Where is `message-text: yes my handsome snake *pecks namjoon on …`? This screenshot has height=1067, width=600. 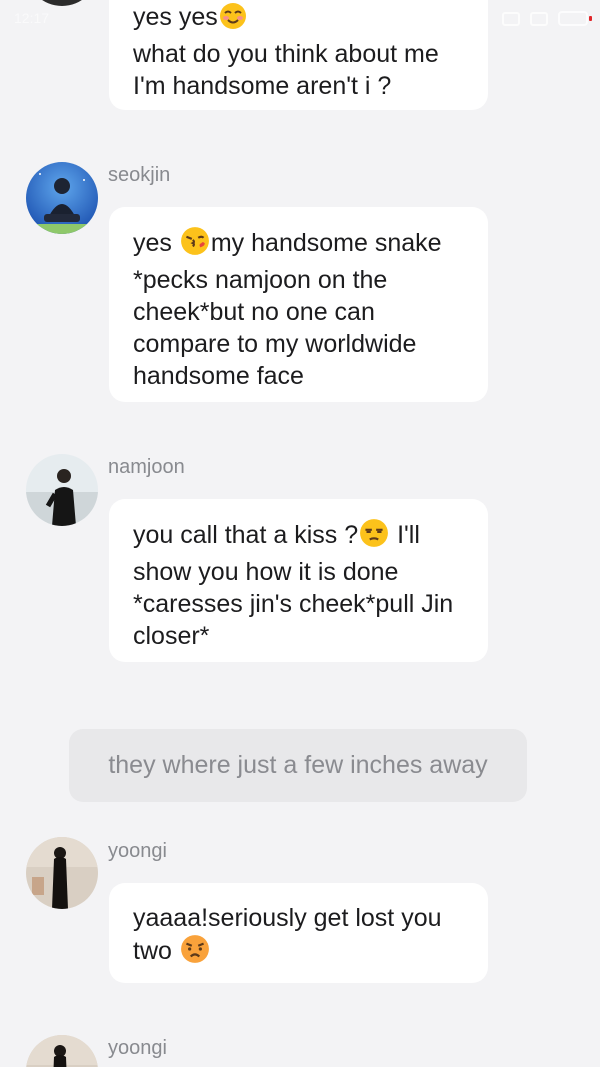
message-text: yes my handsome snake *pecks namjoon on … is located at coordinates (300, 309).